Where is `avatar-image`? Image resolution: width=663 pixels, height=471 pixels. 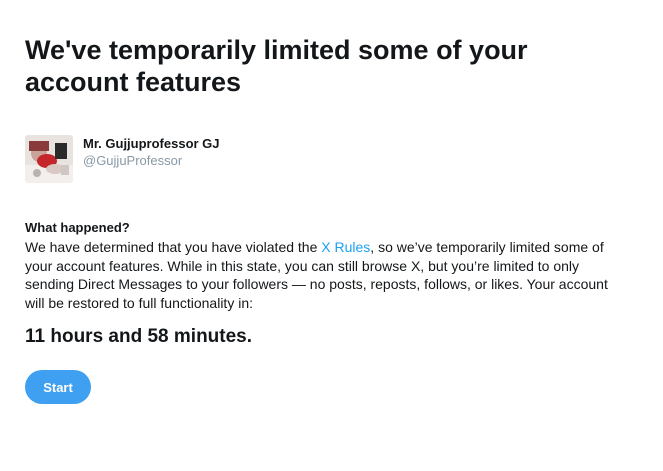 avatar-image is located at coordinates (49, 159).